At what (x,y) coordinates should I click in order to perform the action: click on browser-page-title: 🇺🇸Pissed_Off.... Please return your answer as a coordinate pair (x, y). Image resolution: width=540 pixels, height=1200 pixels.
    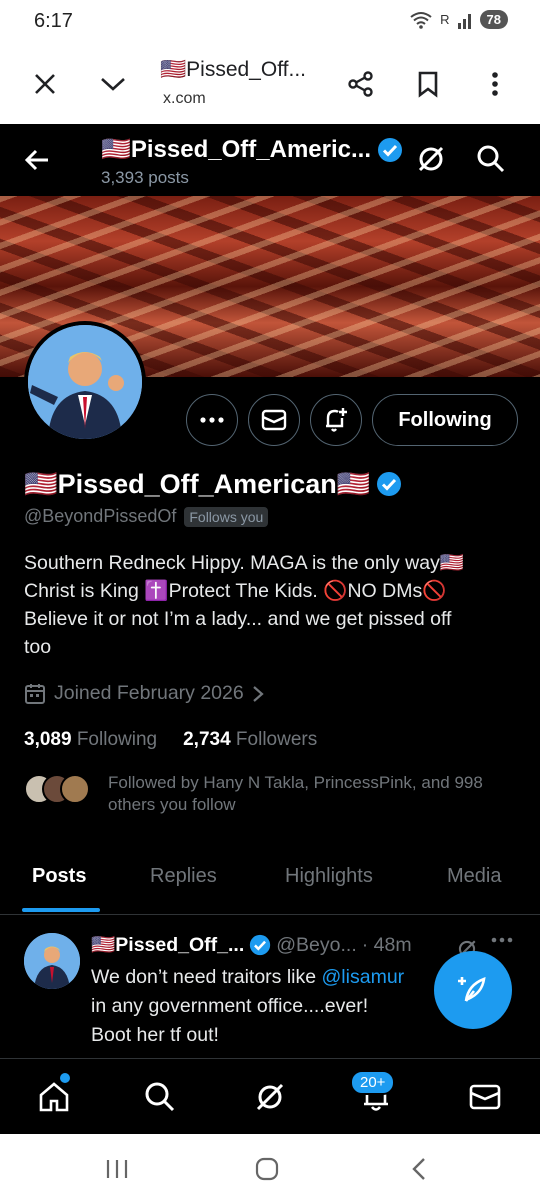
    Looking at the image, I should click on (233, 69).